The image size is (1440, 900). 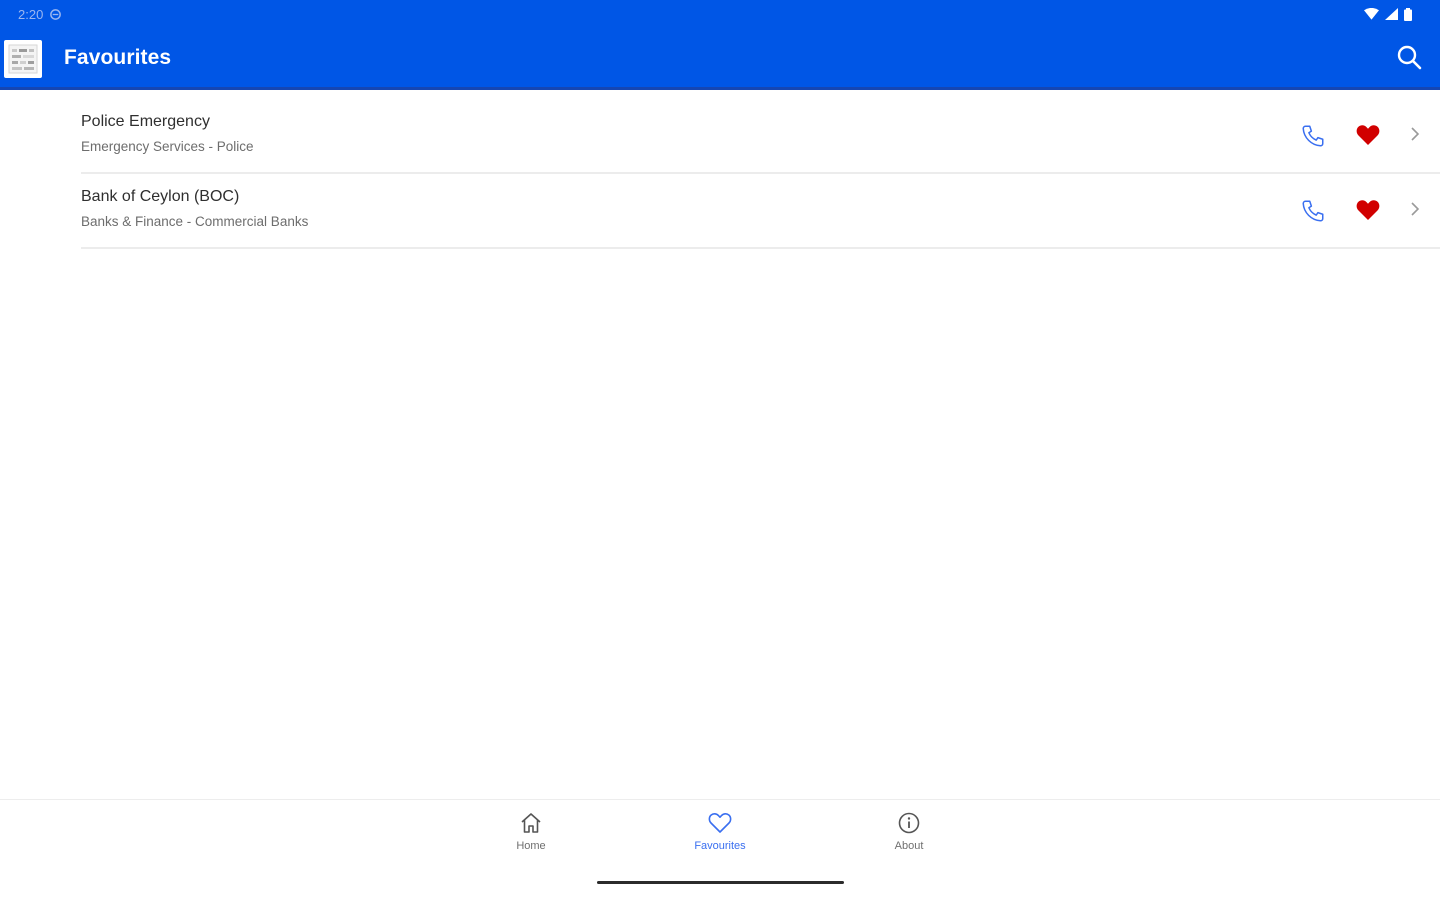 What do you see at coordinates (145, 121) in the screenshot?
I see `item-title: Police Emergency` at bounding box center [145, 121].